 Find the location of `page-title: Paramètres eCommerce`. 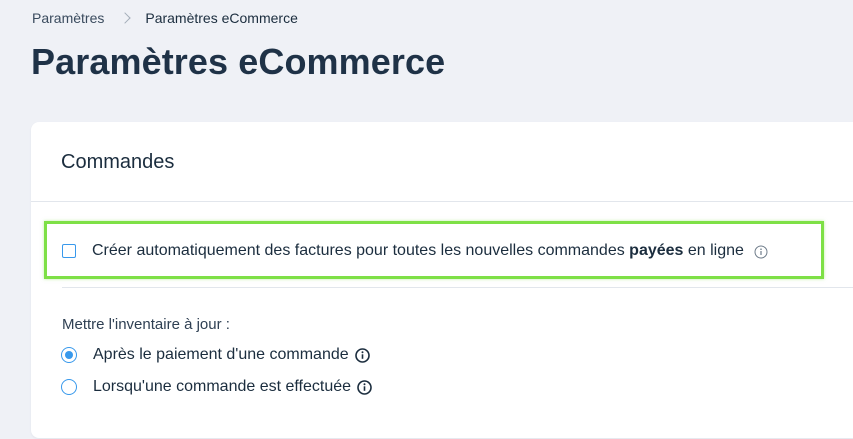

page-title: Paramètres eCommerce is located at coordinates (238, 61).